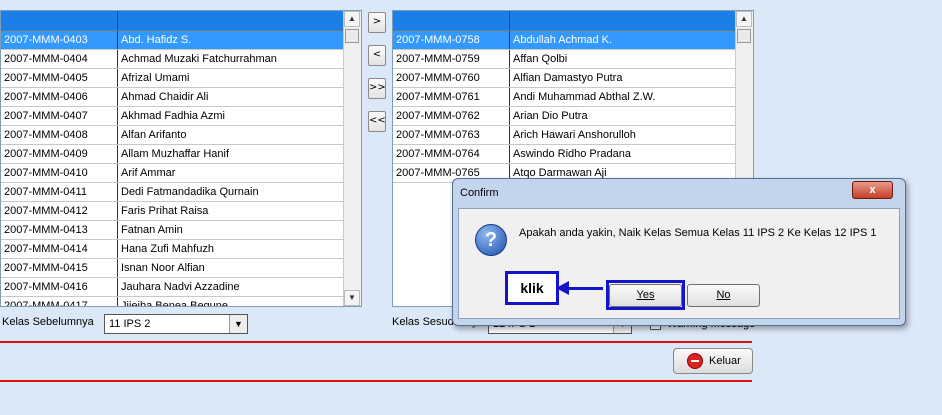 Image resolution: width=942 pixels, height=415 pixels. I want to click on table-row: 2007-MMM-0412 Faris Prihat Raisa, so click(172, 211).